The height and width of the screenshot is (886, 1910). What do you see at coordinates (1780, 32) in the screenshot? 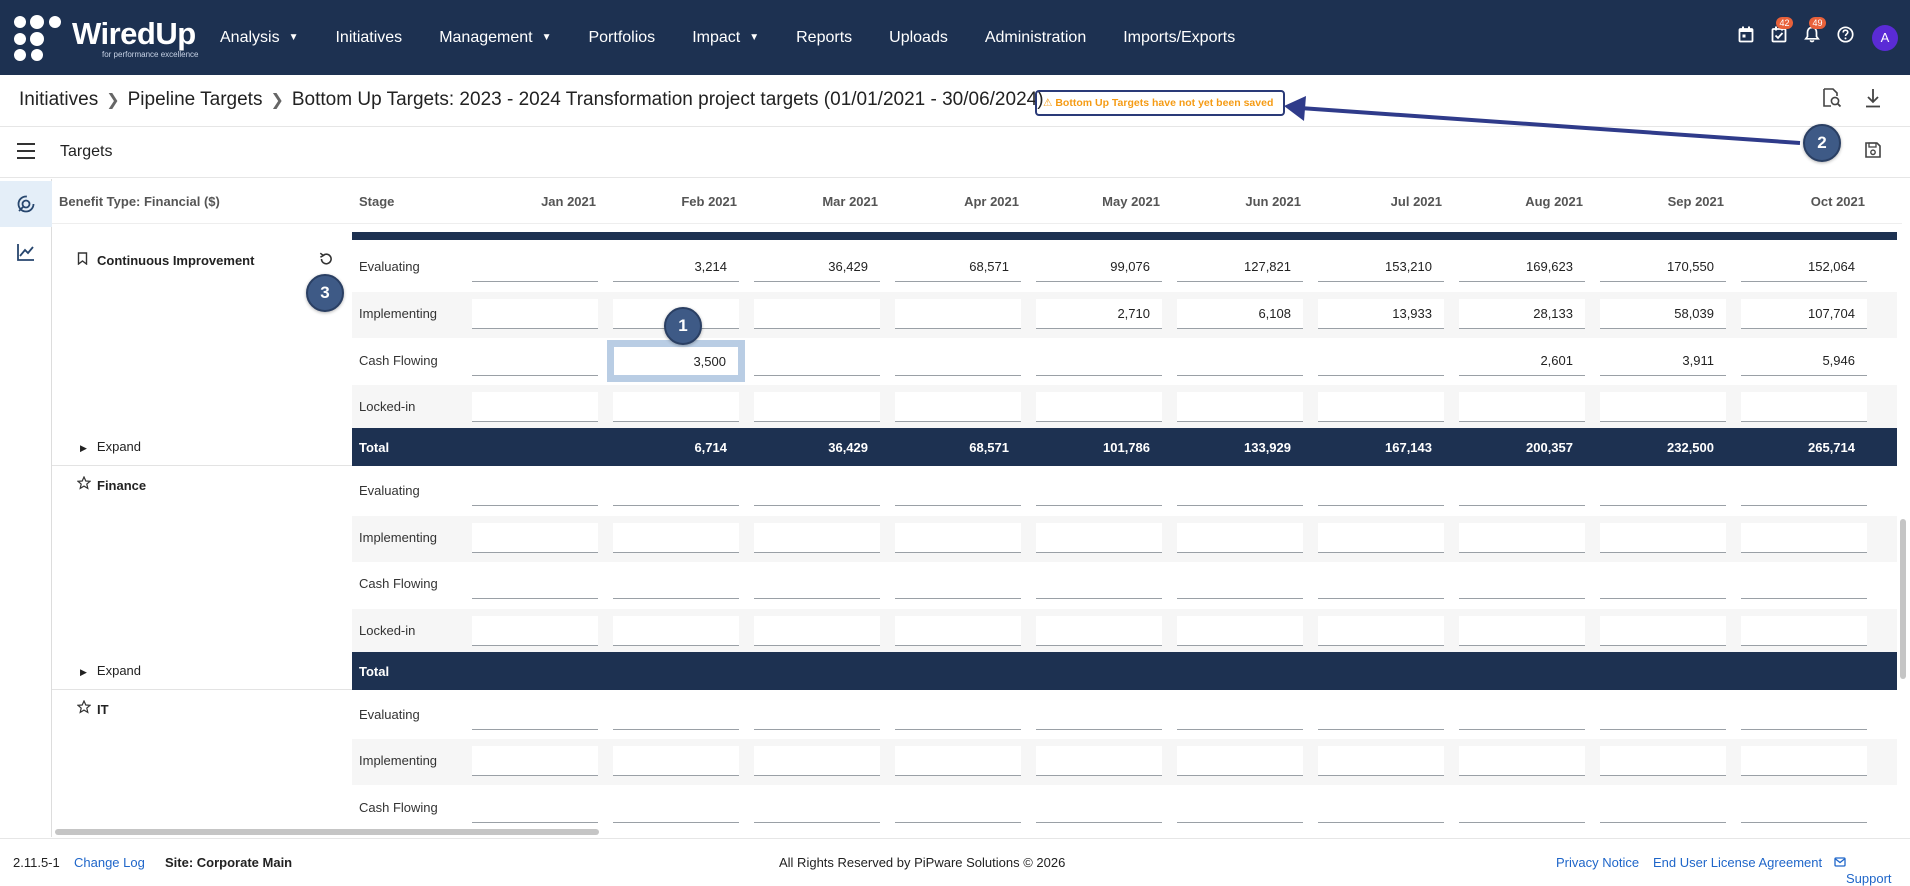
I see `tasks-icon: 42` at bounding box center [1780, 32].